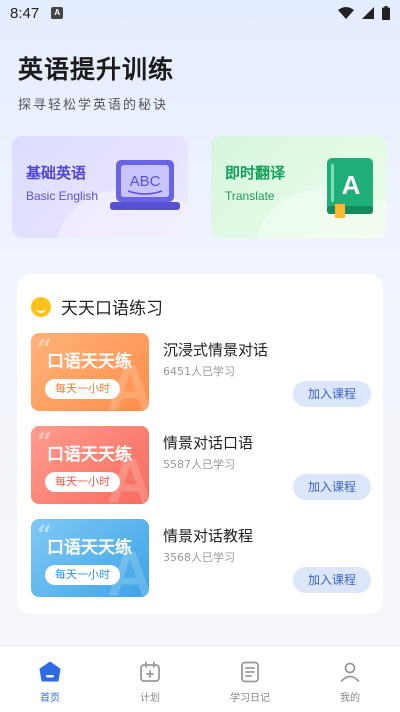  I want to click on basic-english-title: 基础英语, so click(56, 173).